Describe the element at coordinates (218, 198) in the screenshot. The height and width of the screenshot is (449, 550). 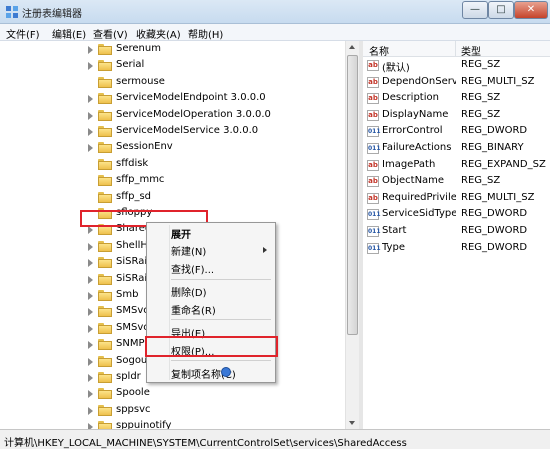
I see `tree-item: sffp_sd` at that location.